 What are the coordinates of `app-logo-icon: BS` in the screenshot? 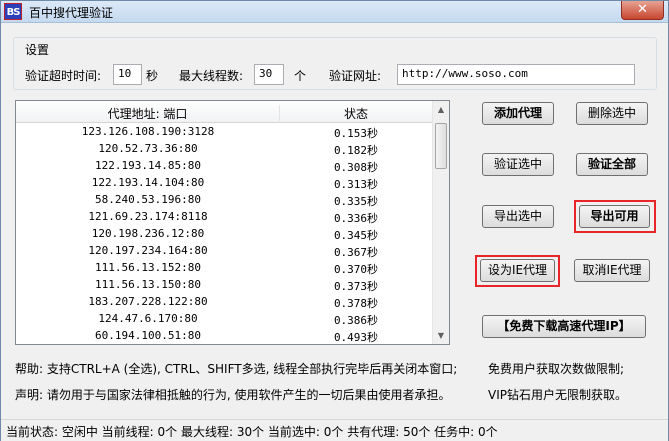 It's located at (13, 11).